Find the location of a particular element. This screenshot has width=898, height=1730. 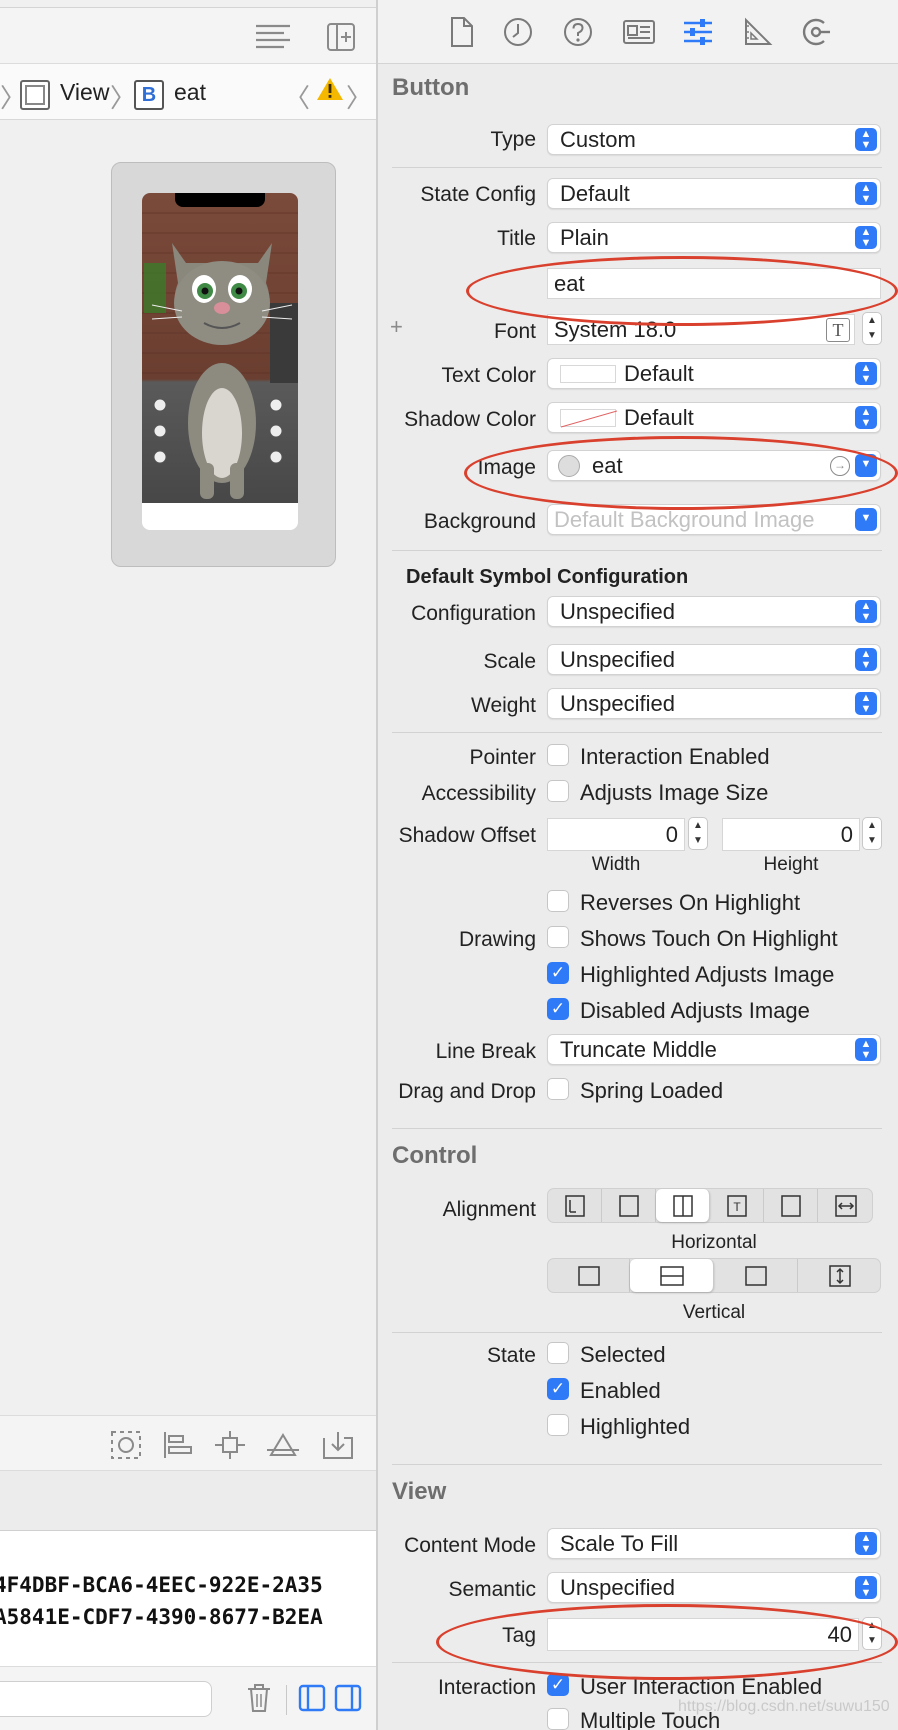

editor-options-icon is located at coordinates (274, 39).